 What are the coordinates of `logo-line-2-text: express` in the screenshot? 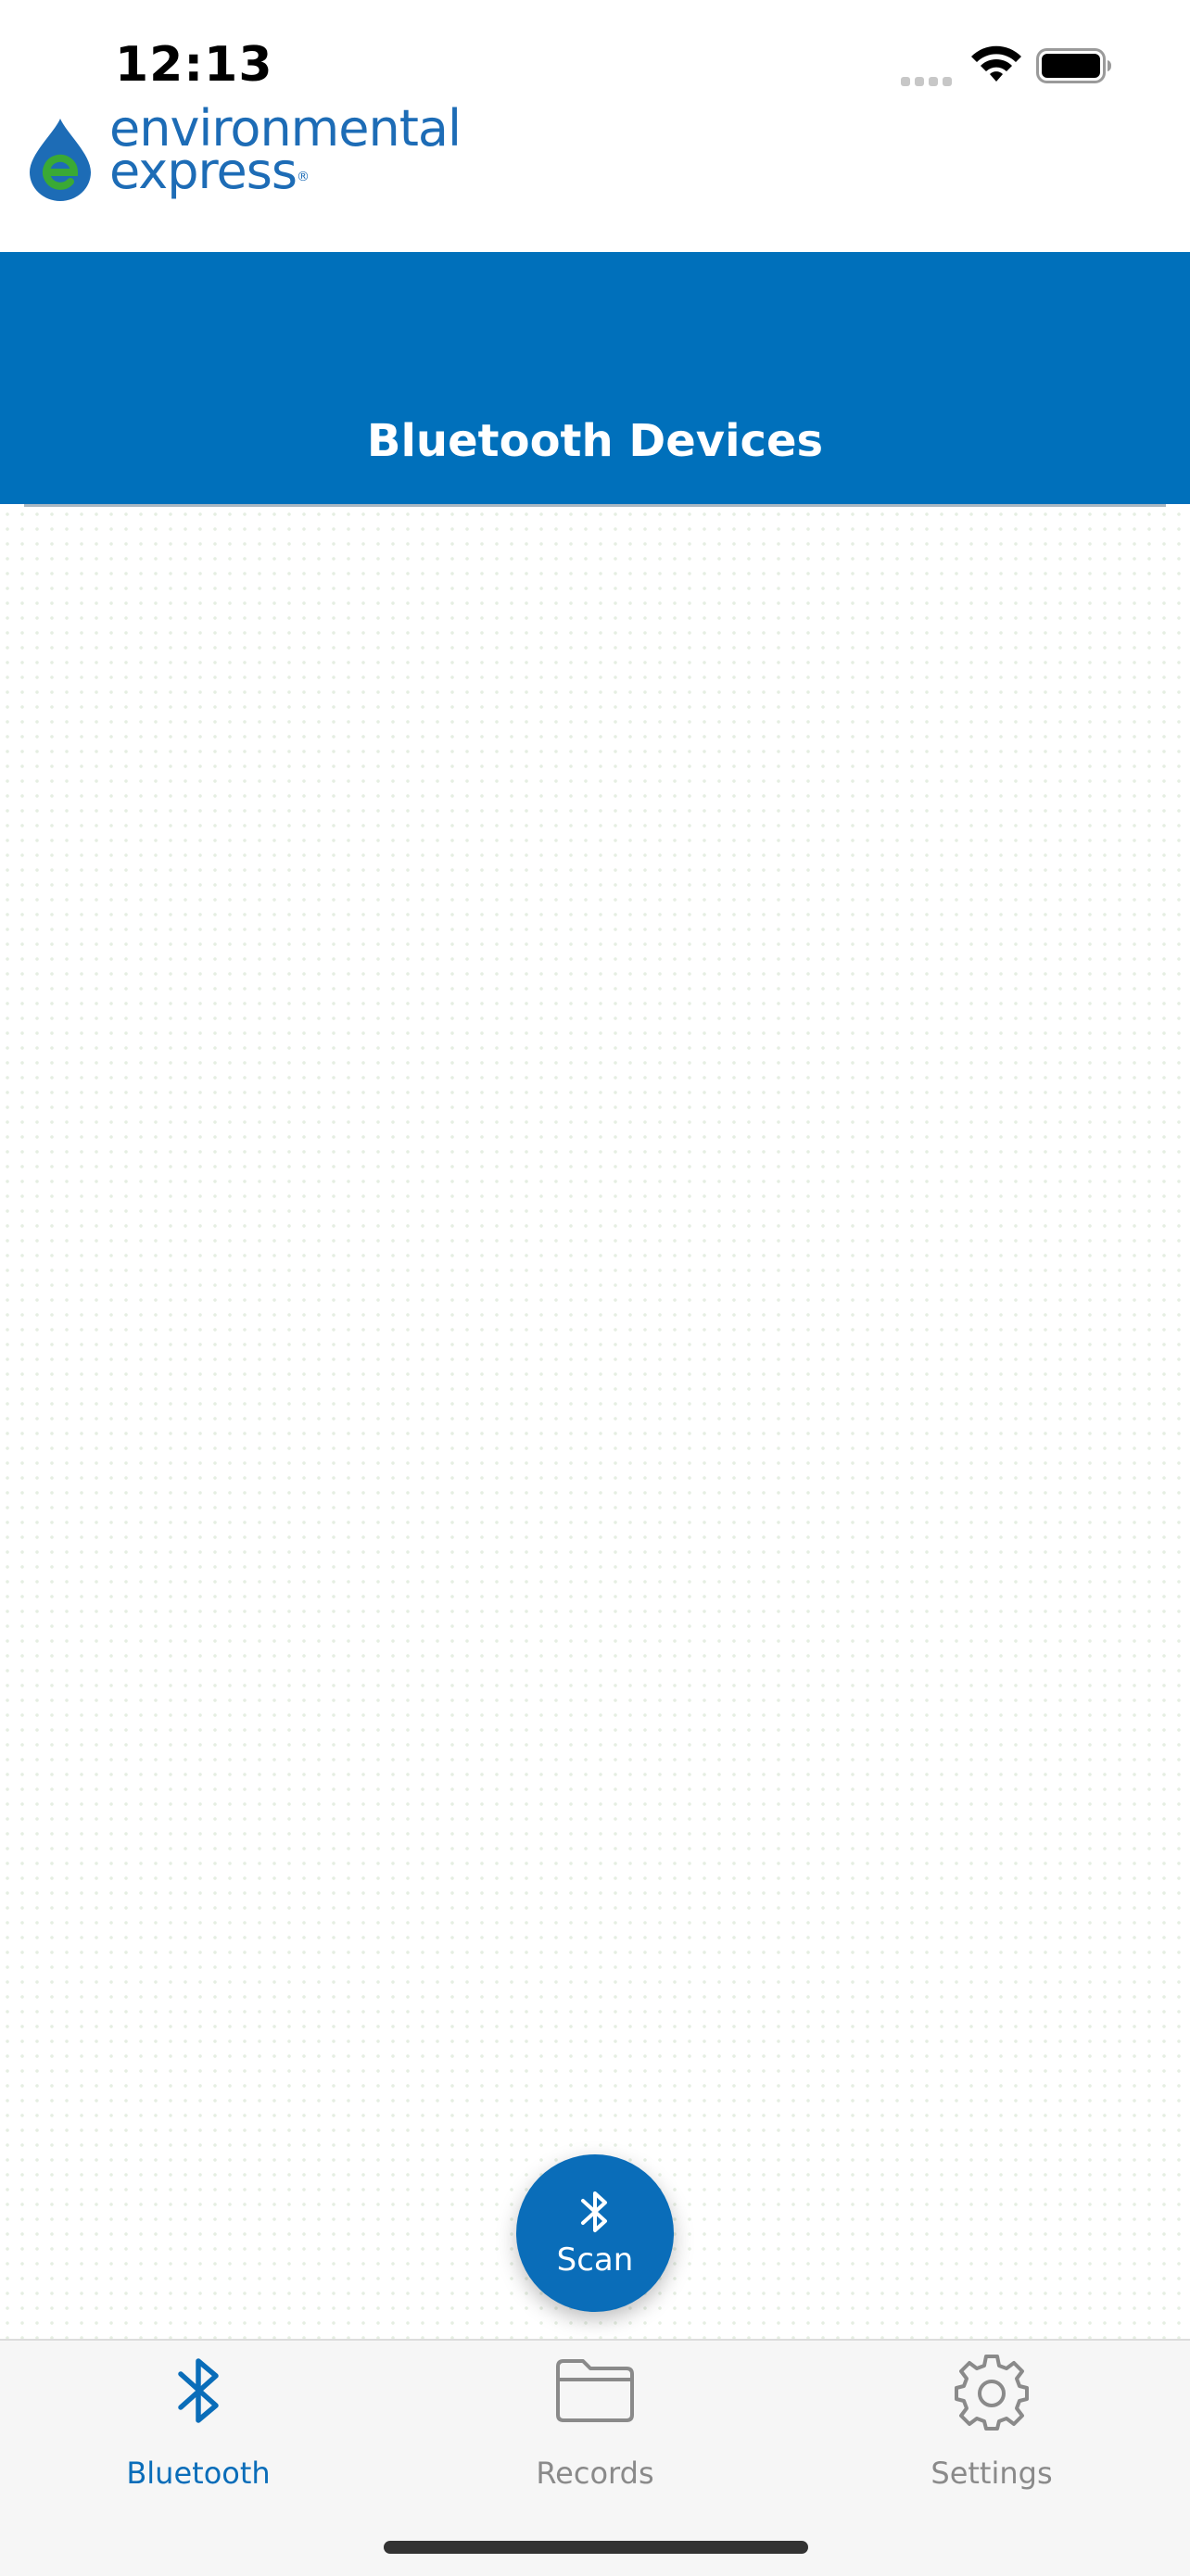 It's located at (203, 171).